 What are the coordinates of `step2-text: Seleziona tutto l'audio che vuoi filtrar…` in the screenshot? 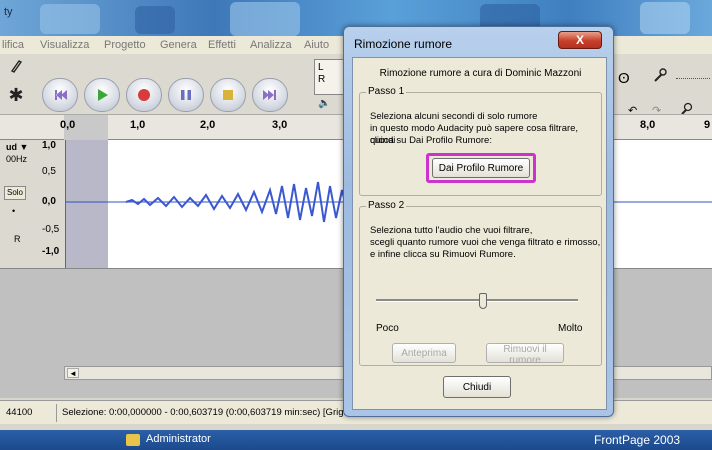 It's located at (451, 230).